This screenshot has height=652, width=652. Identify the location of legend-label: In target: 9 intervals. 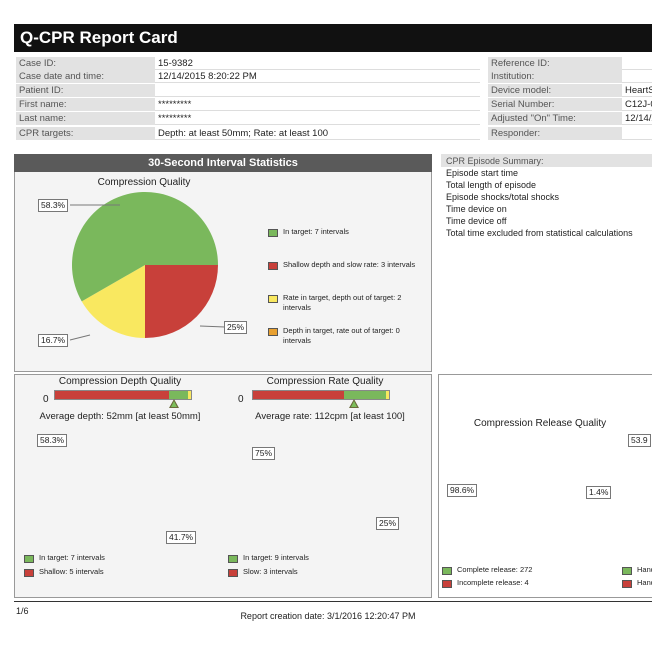
(276, 557).